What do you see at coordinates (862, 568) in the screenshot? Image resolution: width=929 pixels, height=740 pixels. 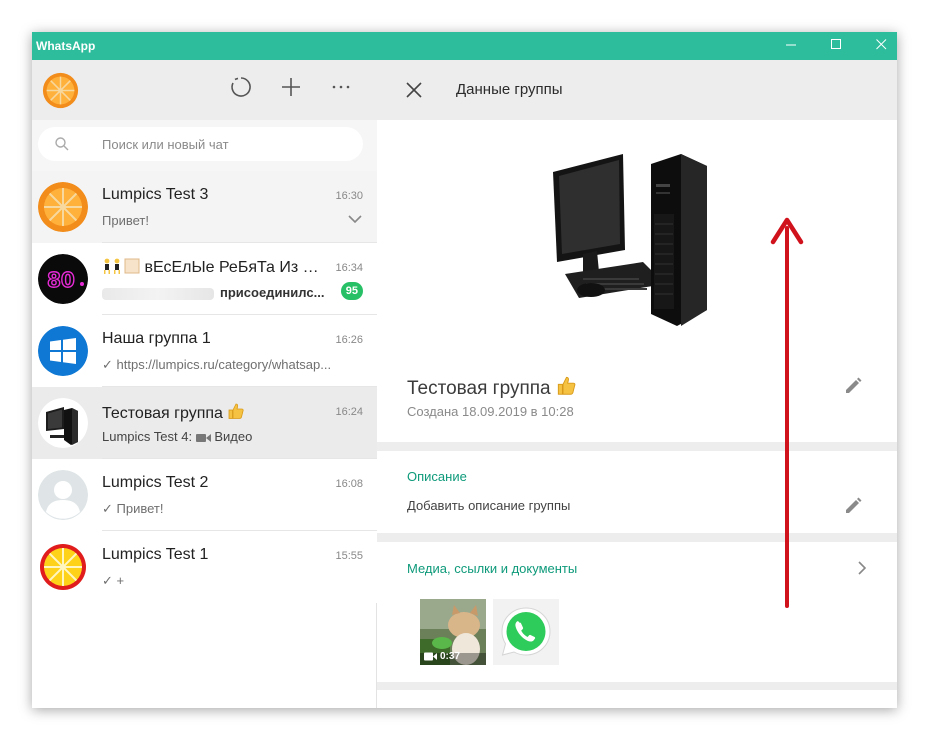 I see `chevron-right-icon` at bounding box center [862, 568].